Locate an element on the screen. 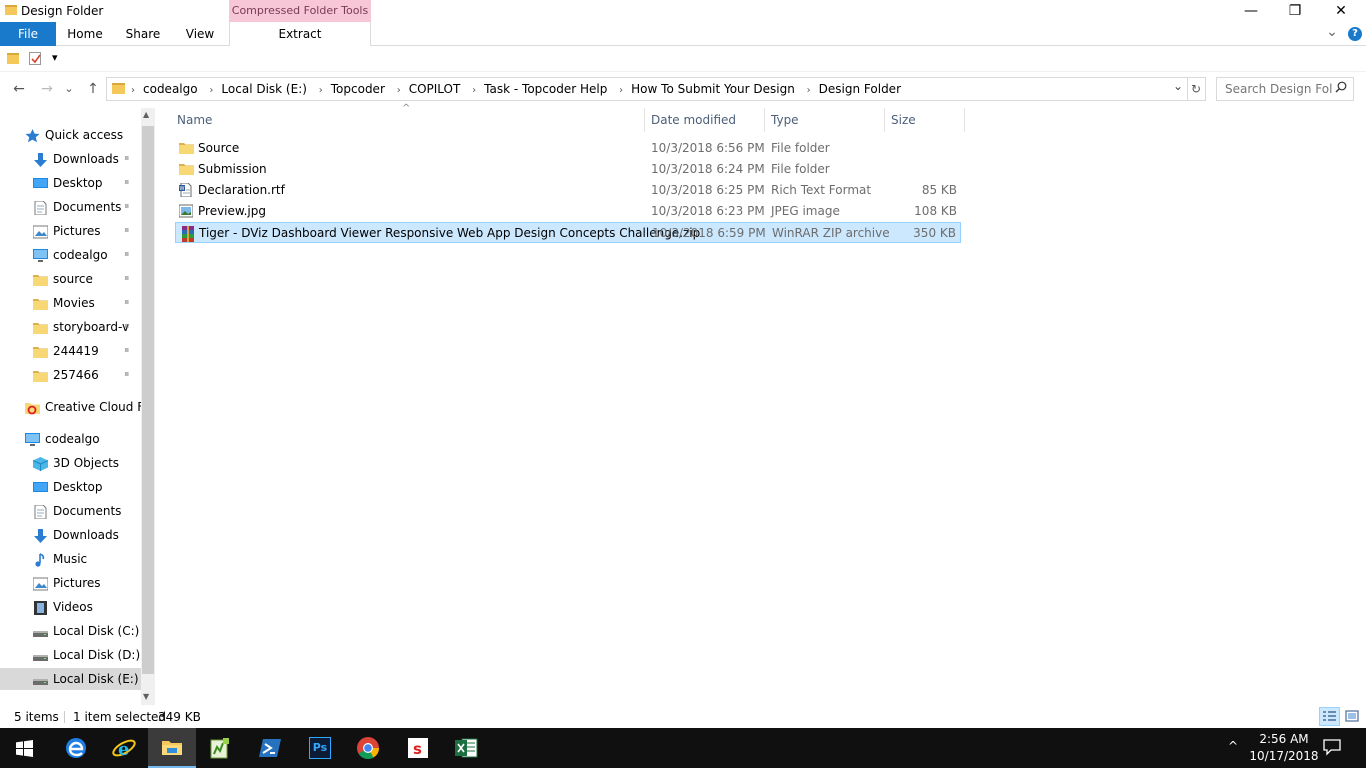  sourcetree-icon: s is located at coordinates (418, 748).